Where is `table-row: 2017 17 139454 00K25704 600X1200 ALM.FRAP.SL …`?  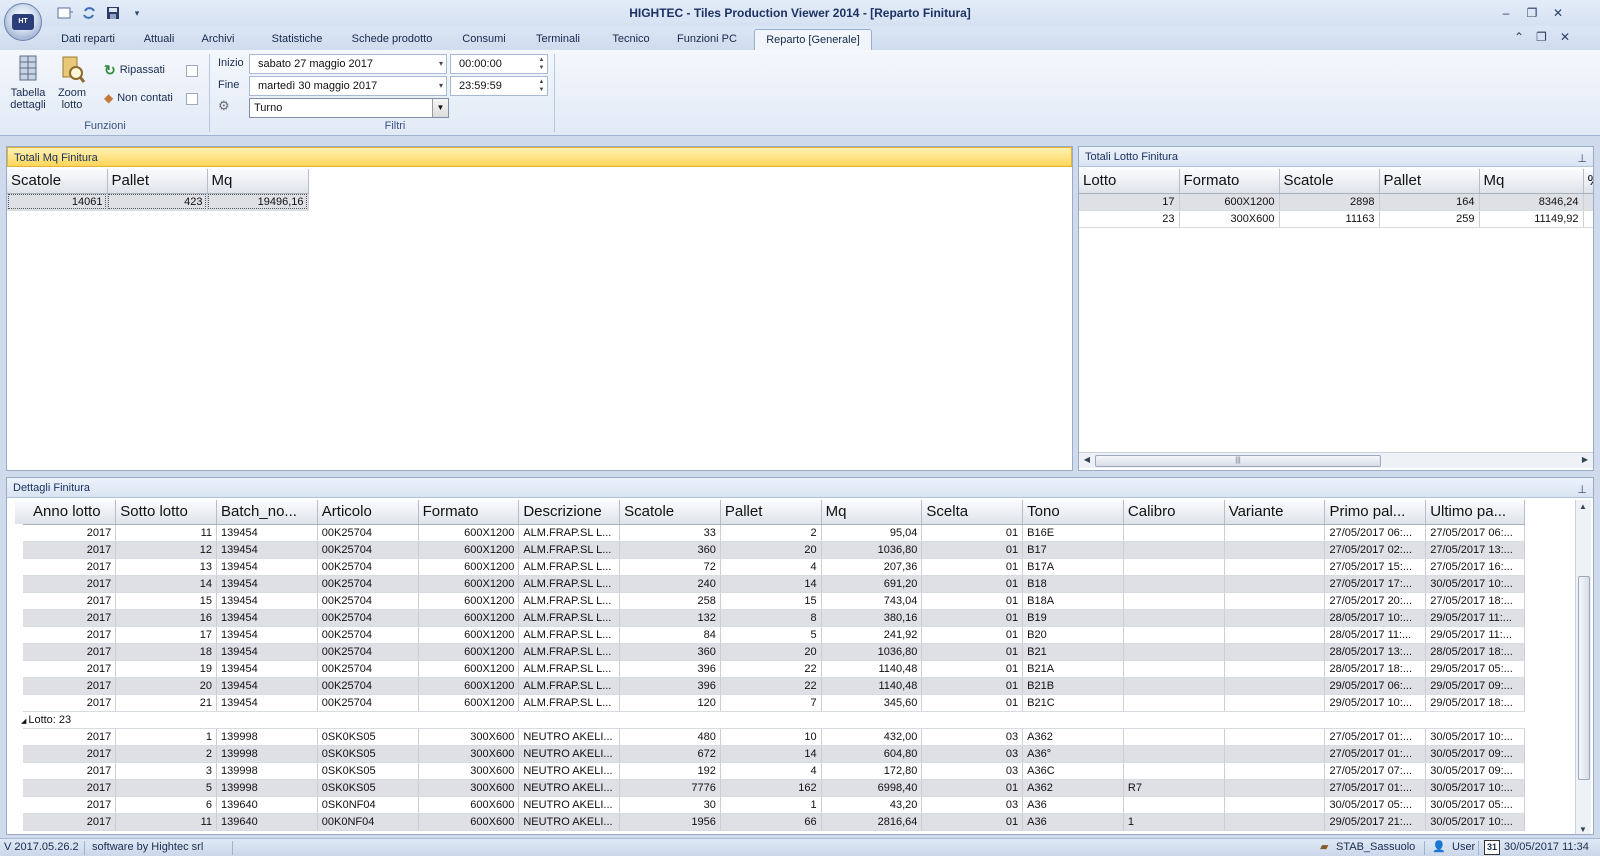
table-row: 2017 17 139454 00K25704 600X1200 ALM.FRAP.SL … is located at coordinates (766, 635).